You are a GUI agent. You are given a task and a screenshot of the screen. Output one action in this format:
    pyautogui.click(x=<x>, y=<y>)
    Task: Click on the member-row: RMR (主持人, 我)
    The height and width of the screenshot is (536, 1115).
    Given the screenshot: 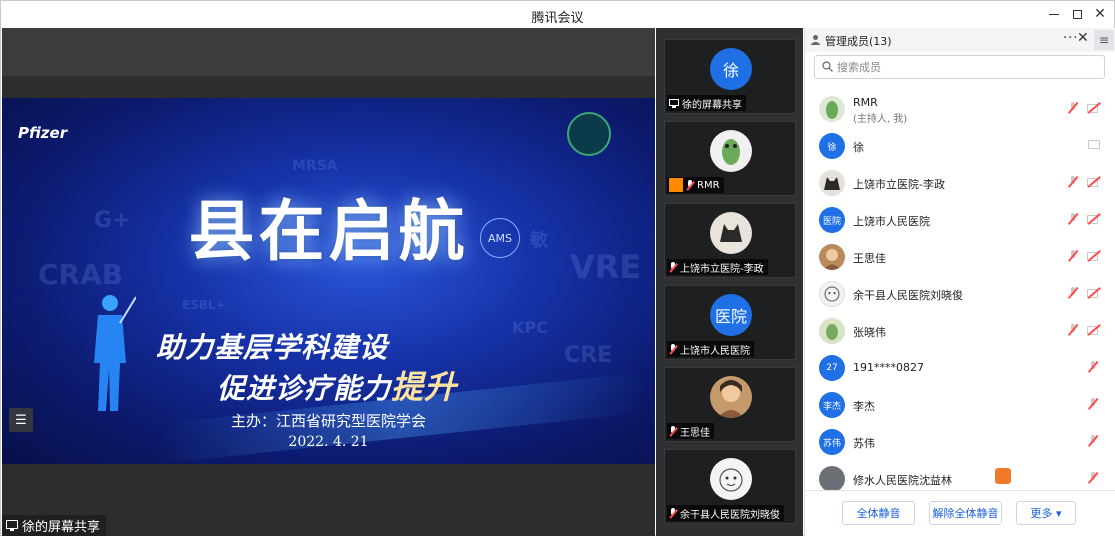 What is the action you would take?
    pyautogui.click(x=960, y=108)
    